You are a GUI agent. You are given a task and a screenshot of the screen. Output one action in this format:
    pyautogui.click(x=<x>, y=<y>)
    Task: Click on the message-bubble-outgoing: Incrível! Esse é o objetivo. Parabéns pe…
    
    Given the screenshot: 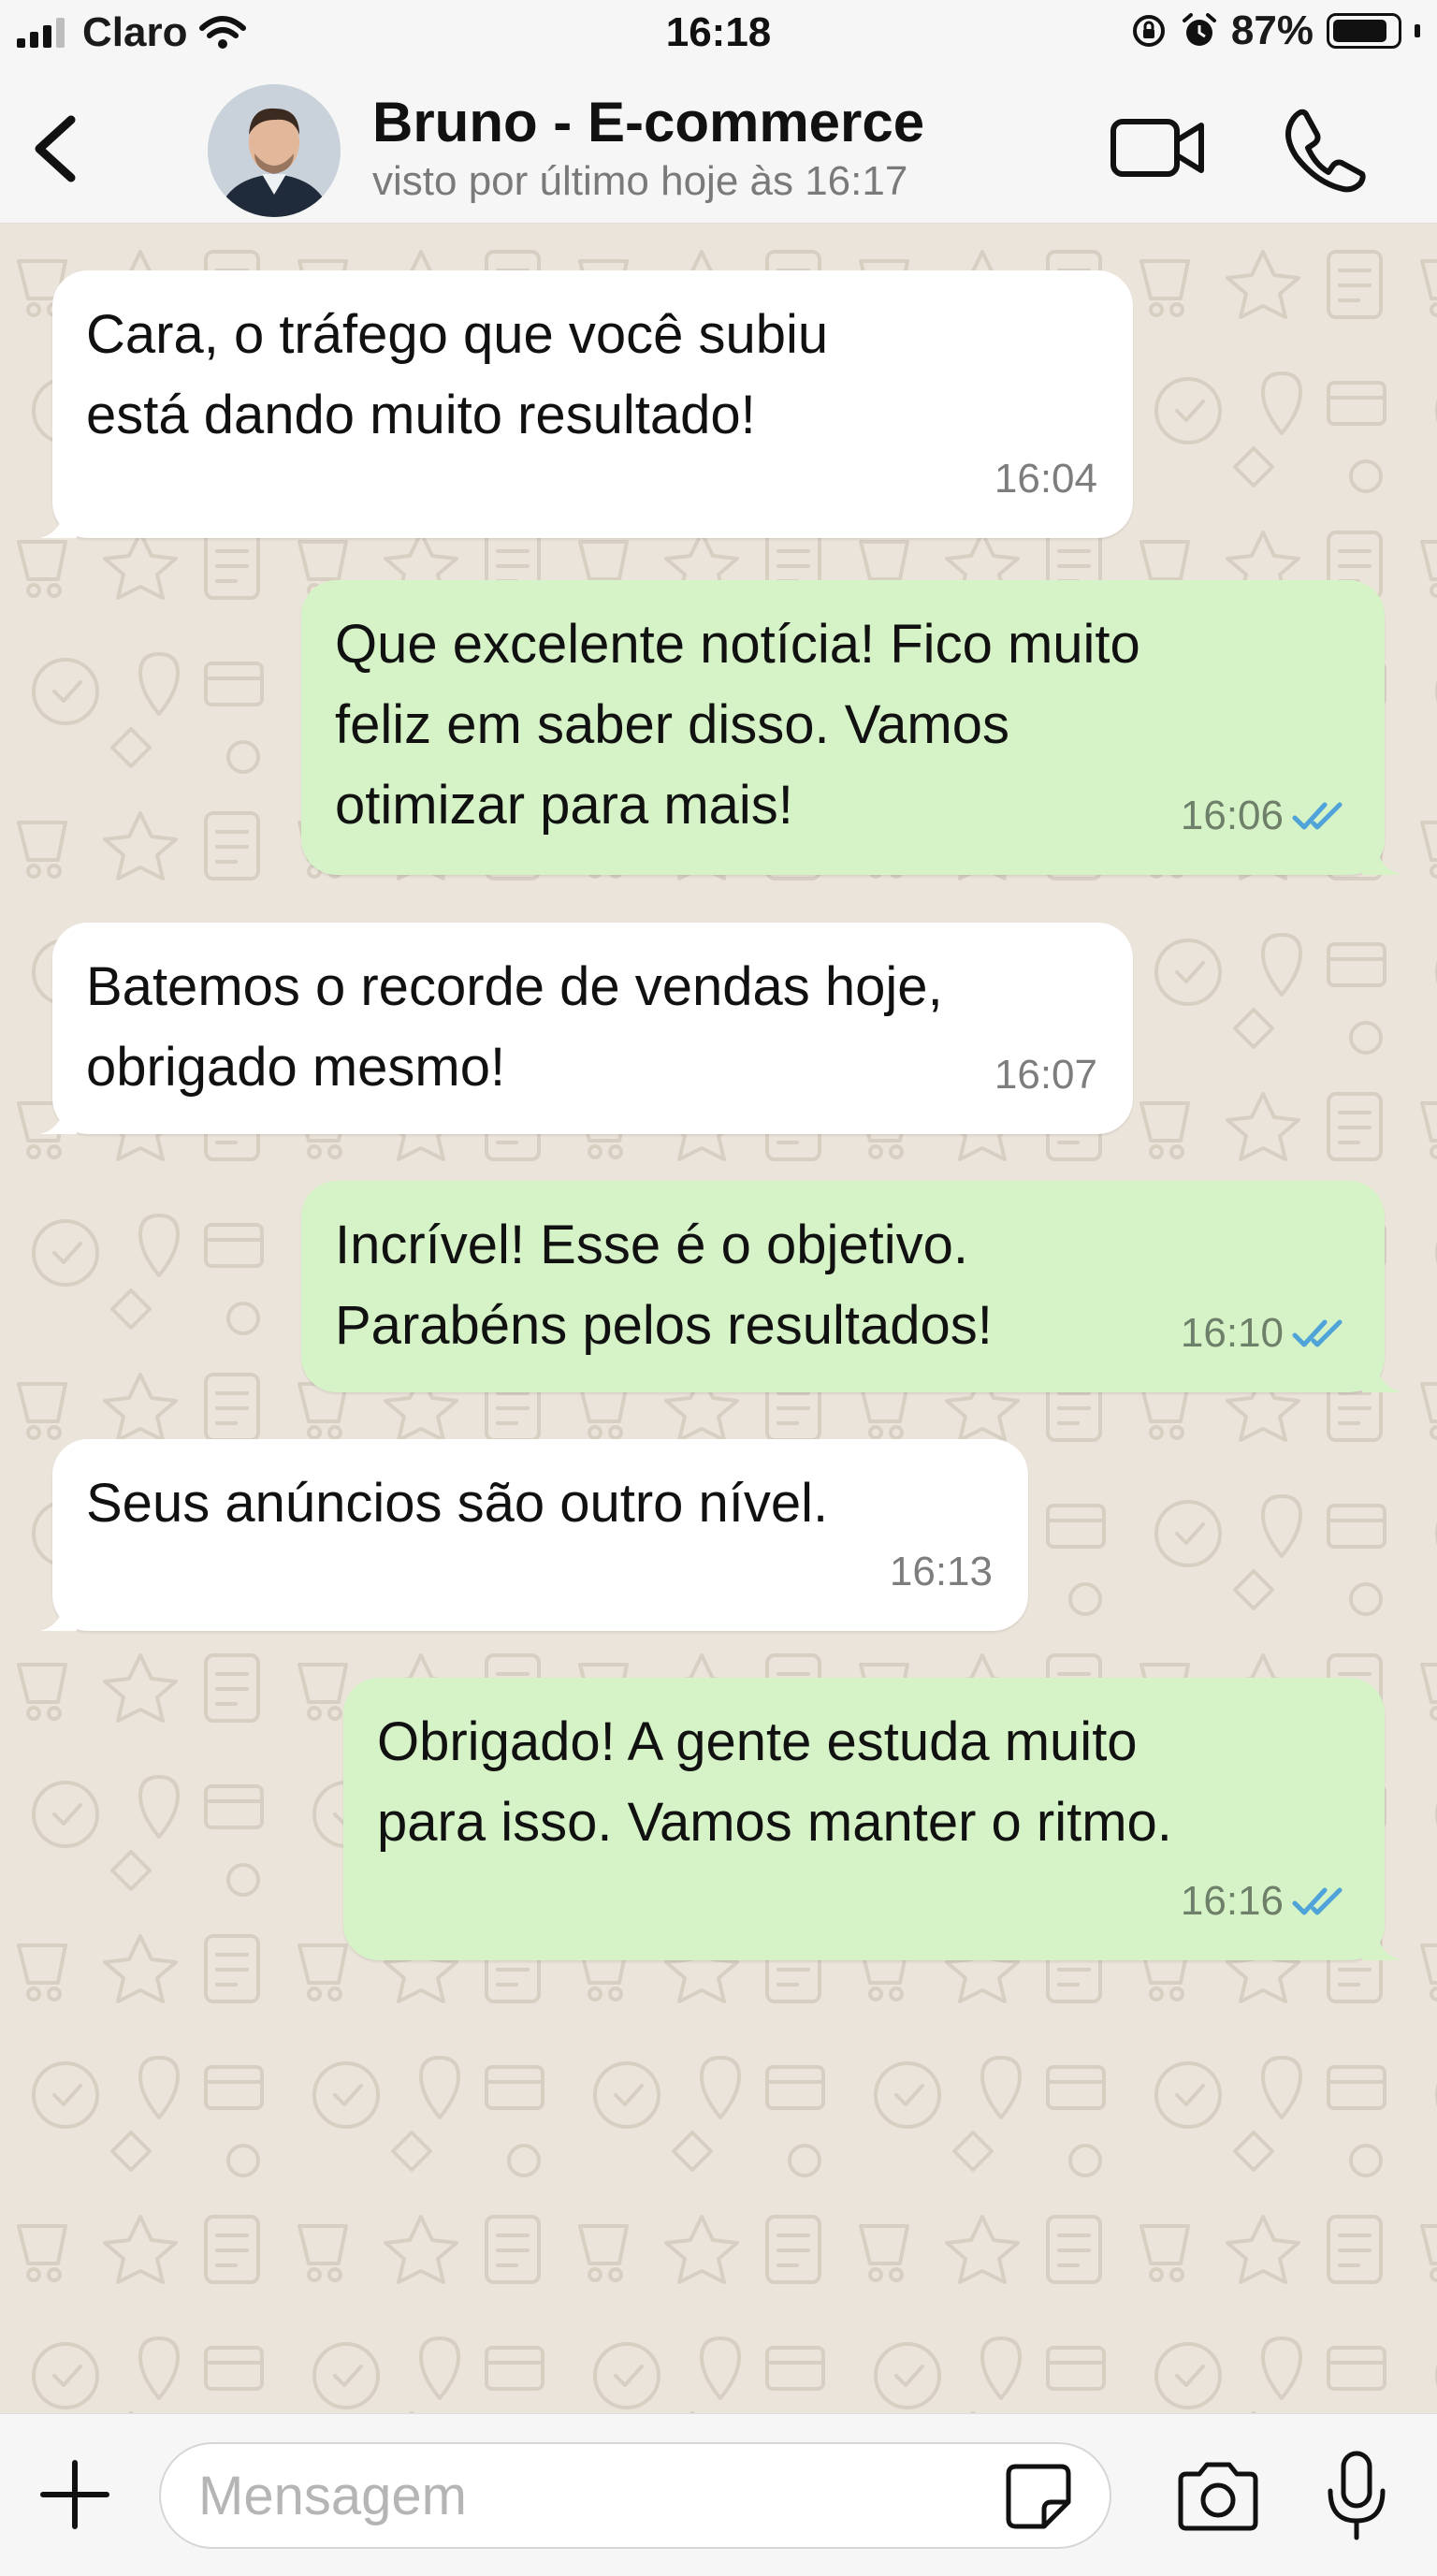 What is the action you would take?
    pyautogui.click(x=852, y=1286)
    